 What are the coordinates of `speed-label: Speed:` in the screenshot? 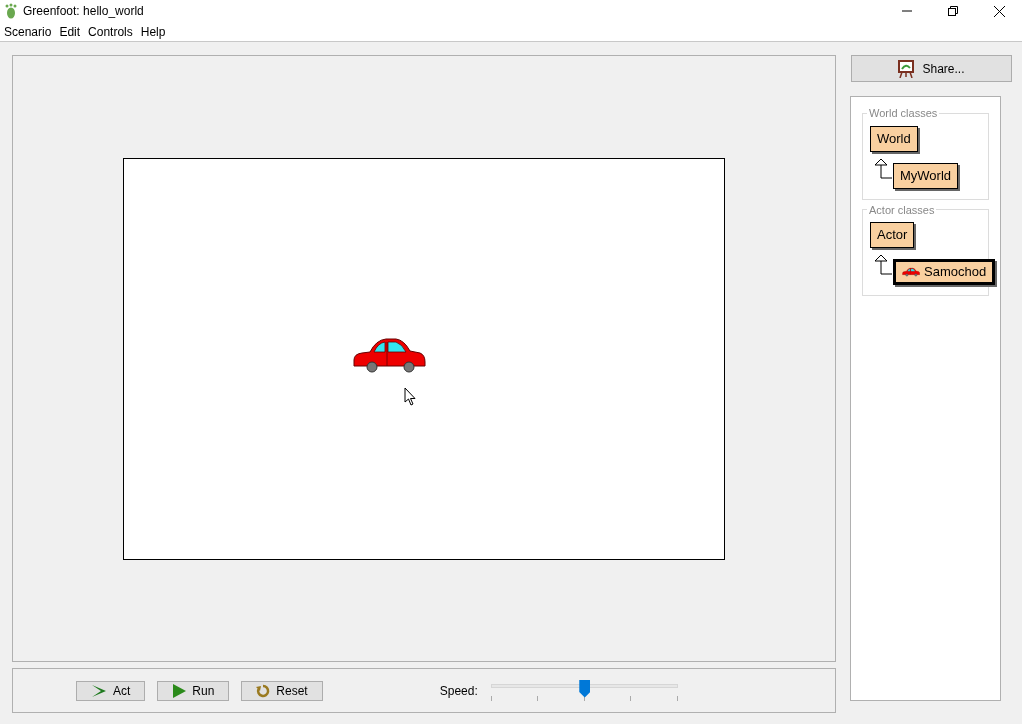 It's located at (458, 691).